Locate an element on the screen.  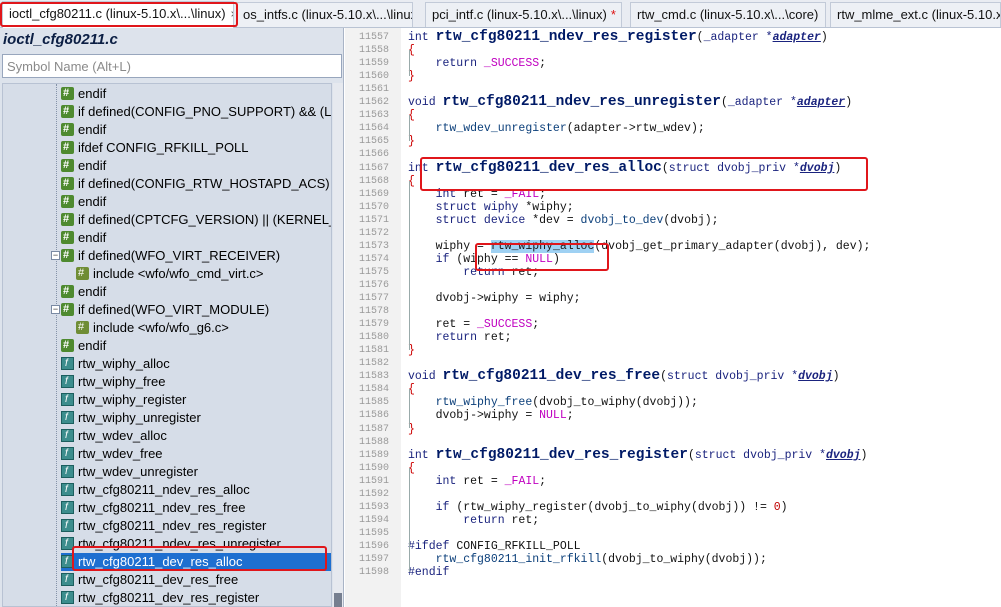
code-line: 11563{ is located at coordinates (673, 115).